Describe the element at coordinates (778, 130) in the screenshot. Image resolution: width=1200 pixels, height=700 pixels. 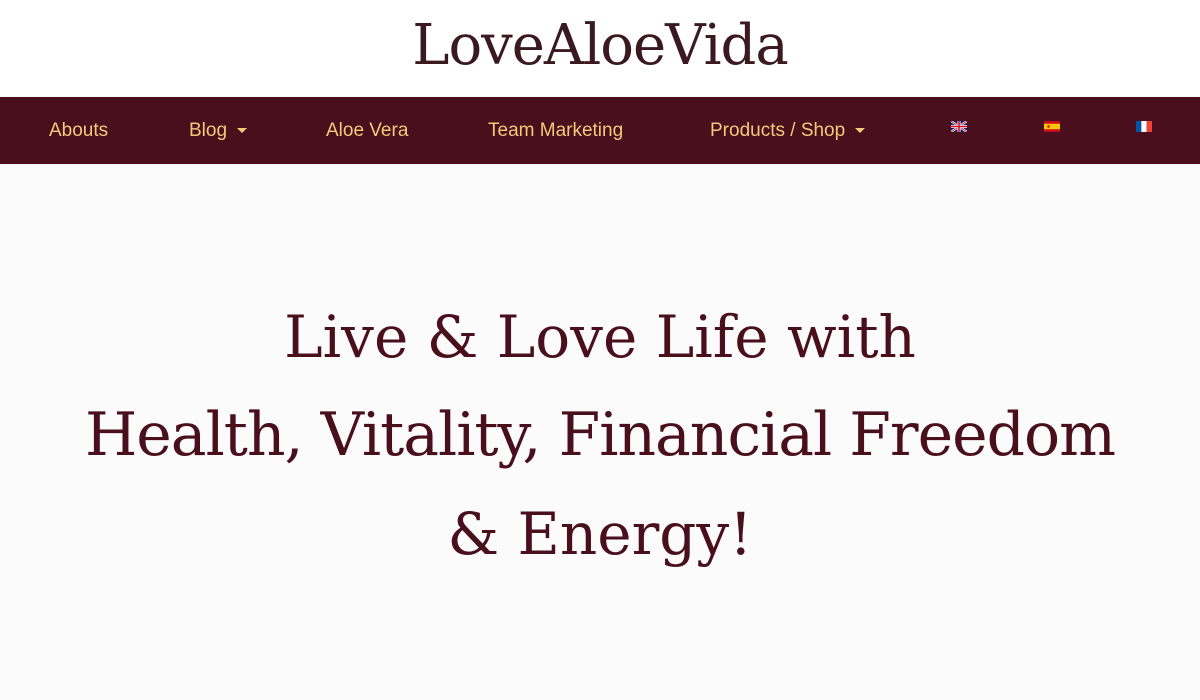
I see `nav-item-label: Products / Shop` at that location.